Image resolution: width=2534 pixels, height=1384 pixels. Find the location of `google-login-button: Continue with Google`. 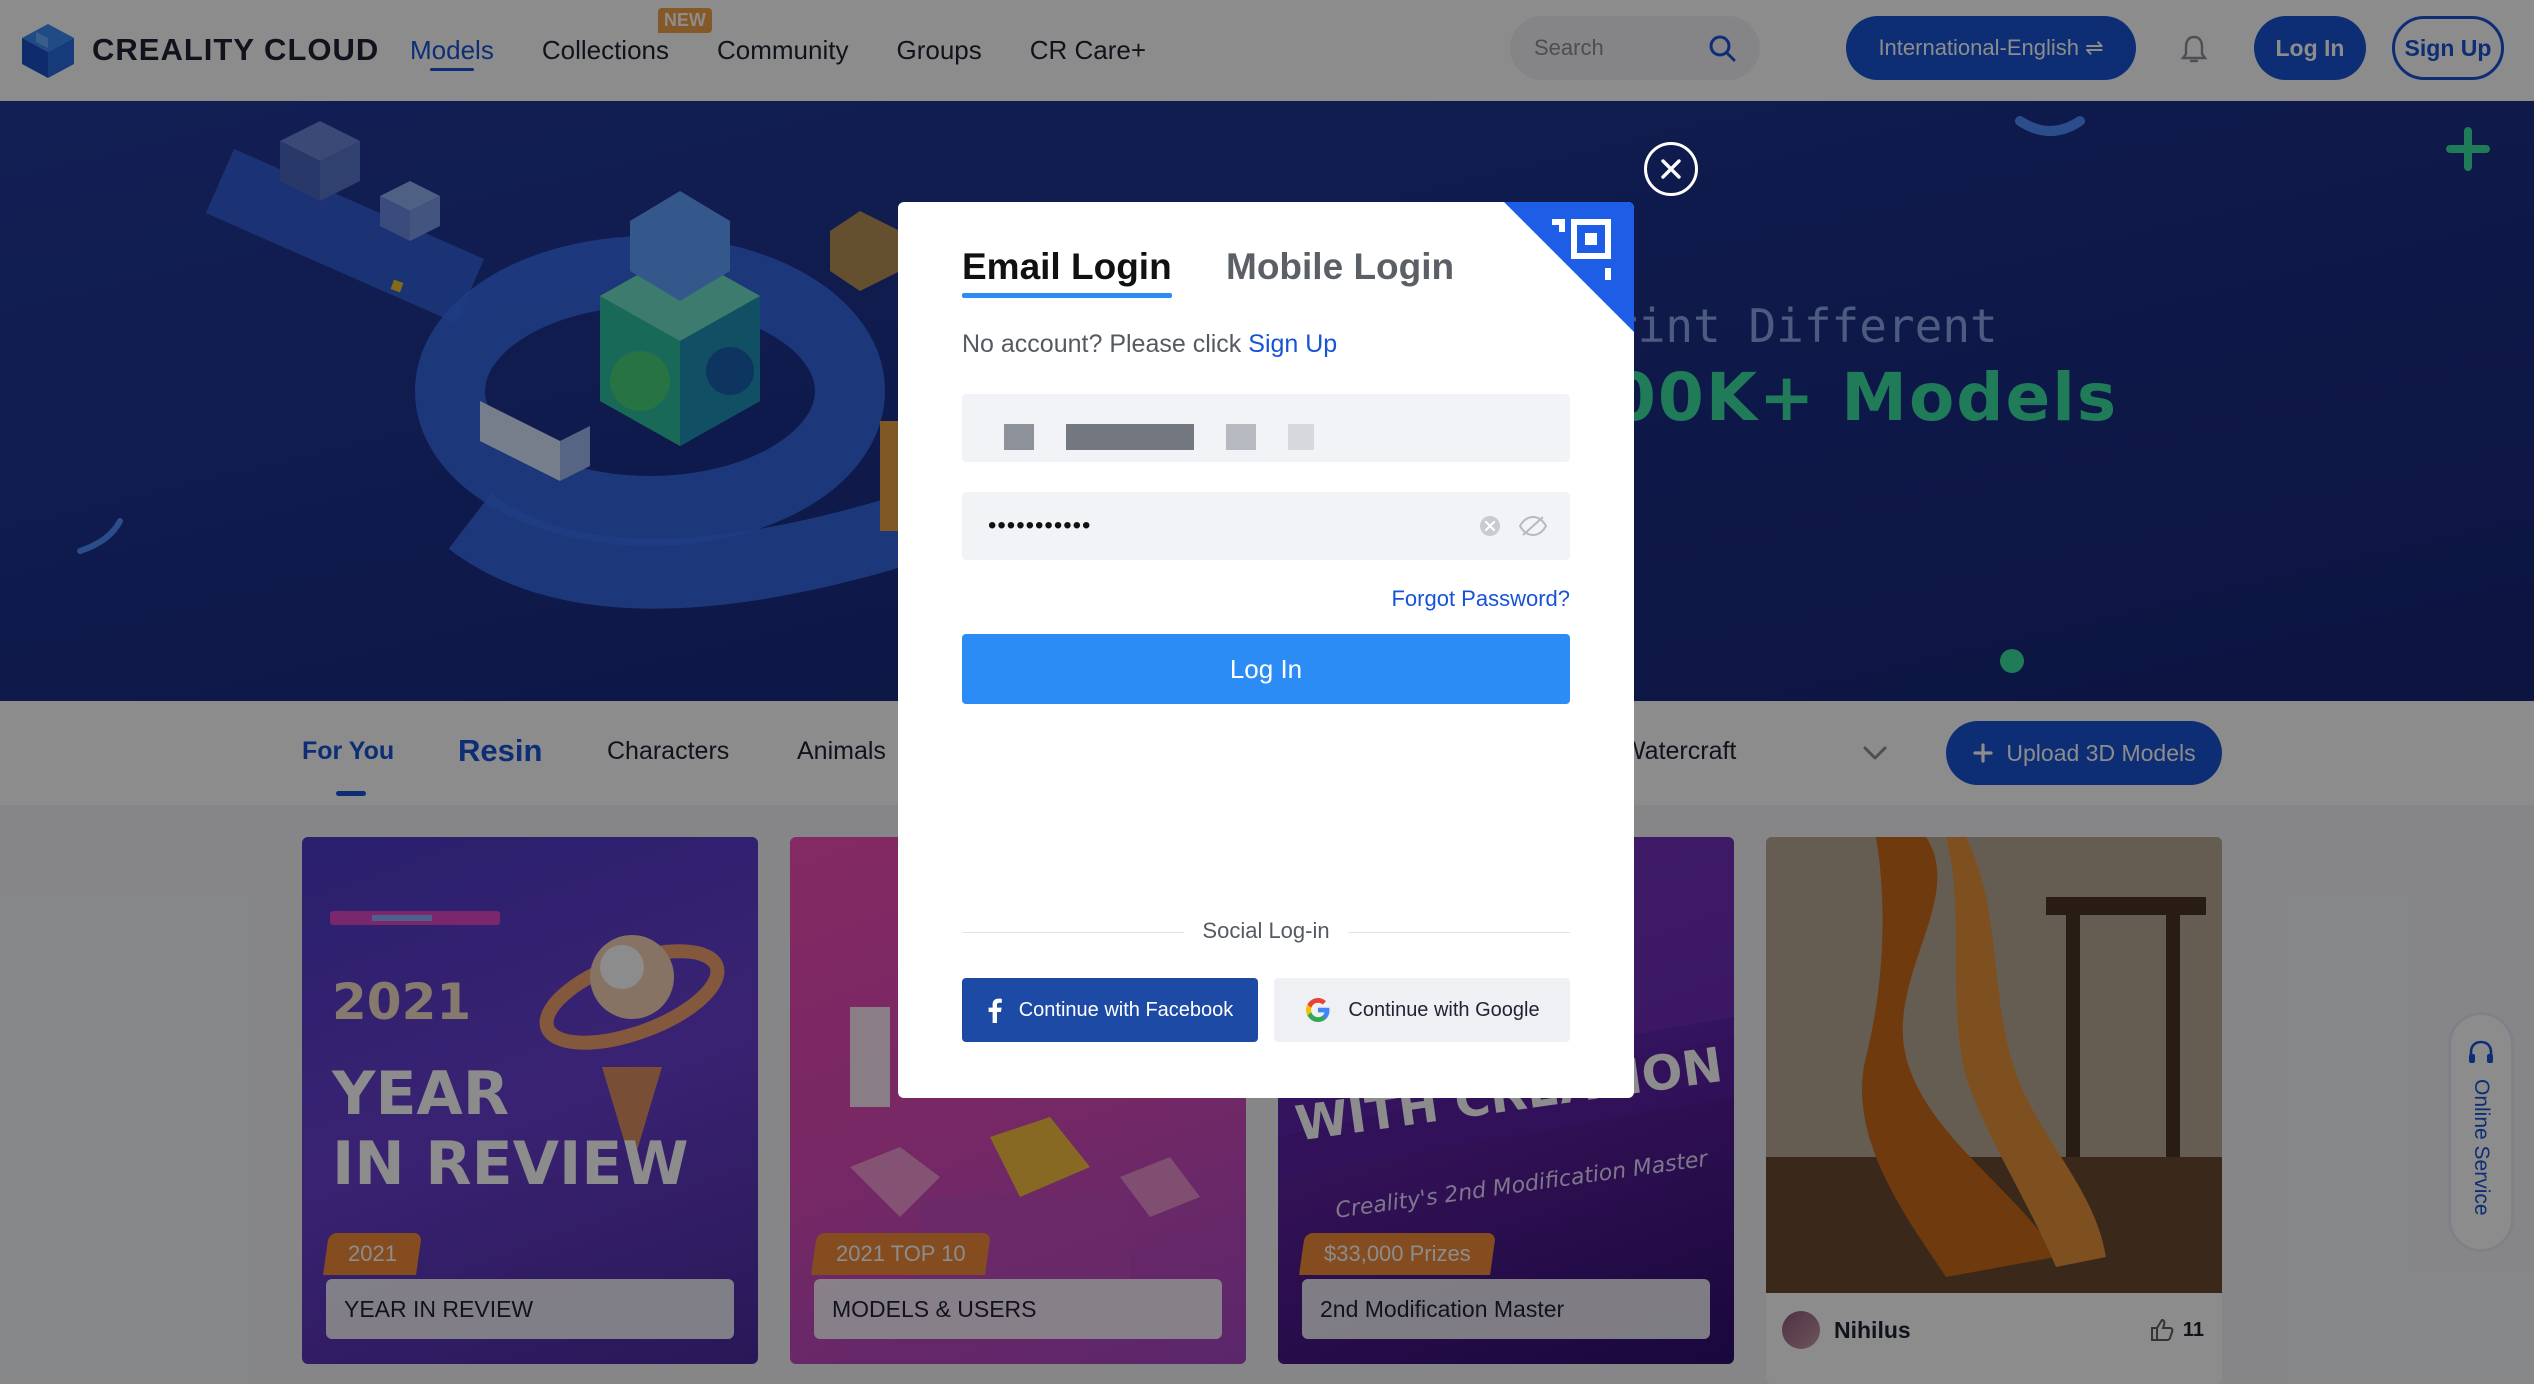

google-login-button: Continue with Google is located at coordinates (1422, 1010).